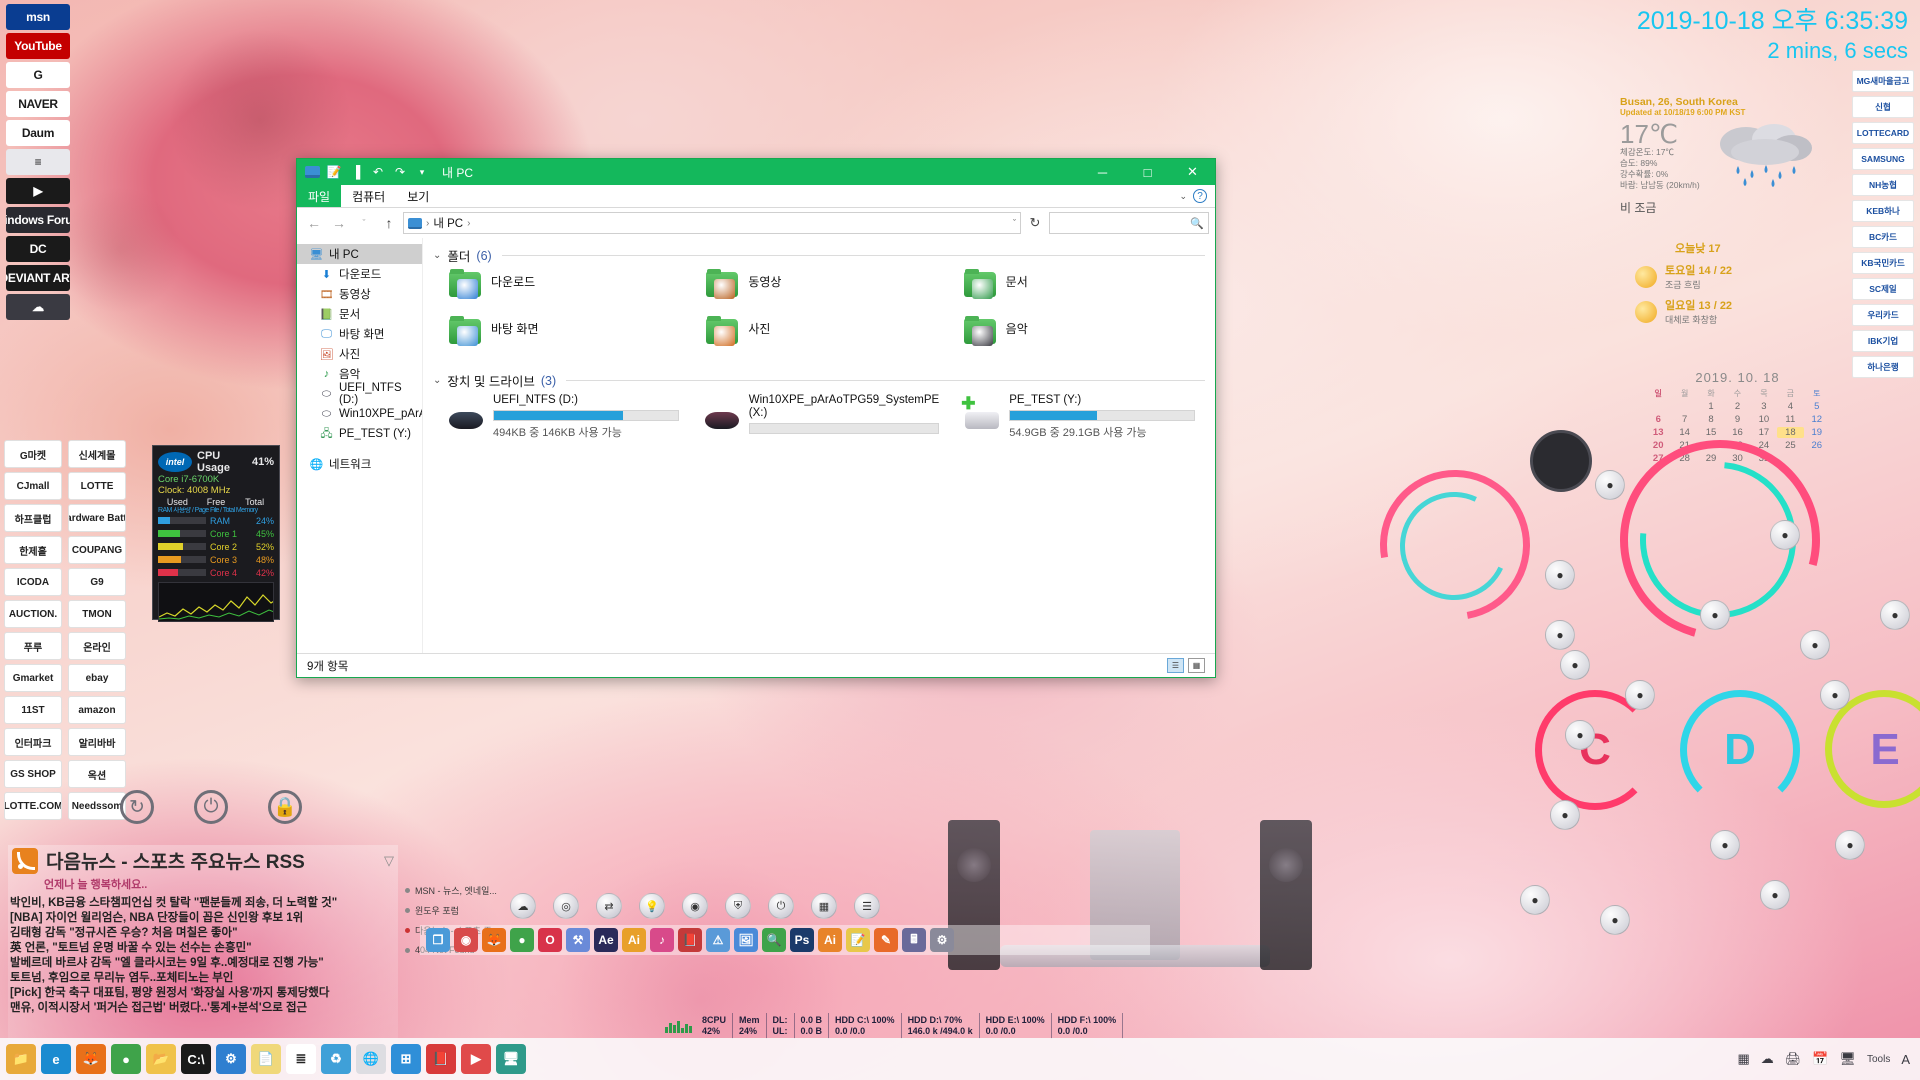 The image size is (1920, 1080). What do you see at coordinates (819, 255) in the screenshot?
I see `folders-group-header: ⌄ 폴더 (6)` at bounding box center [819, 255].